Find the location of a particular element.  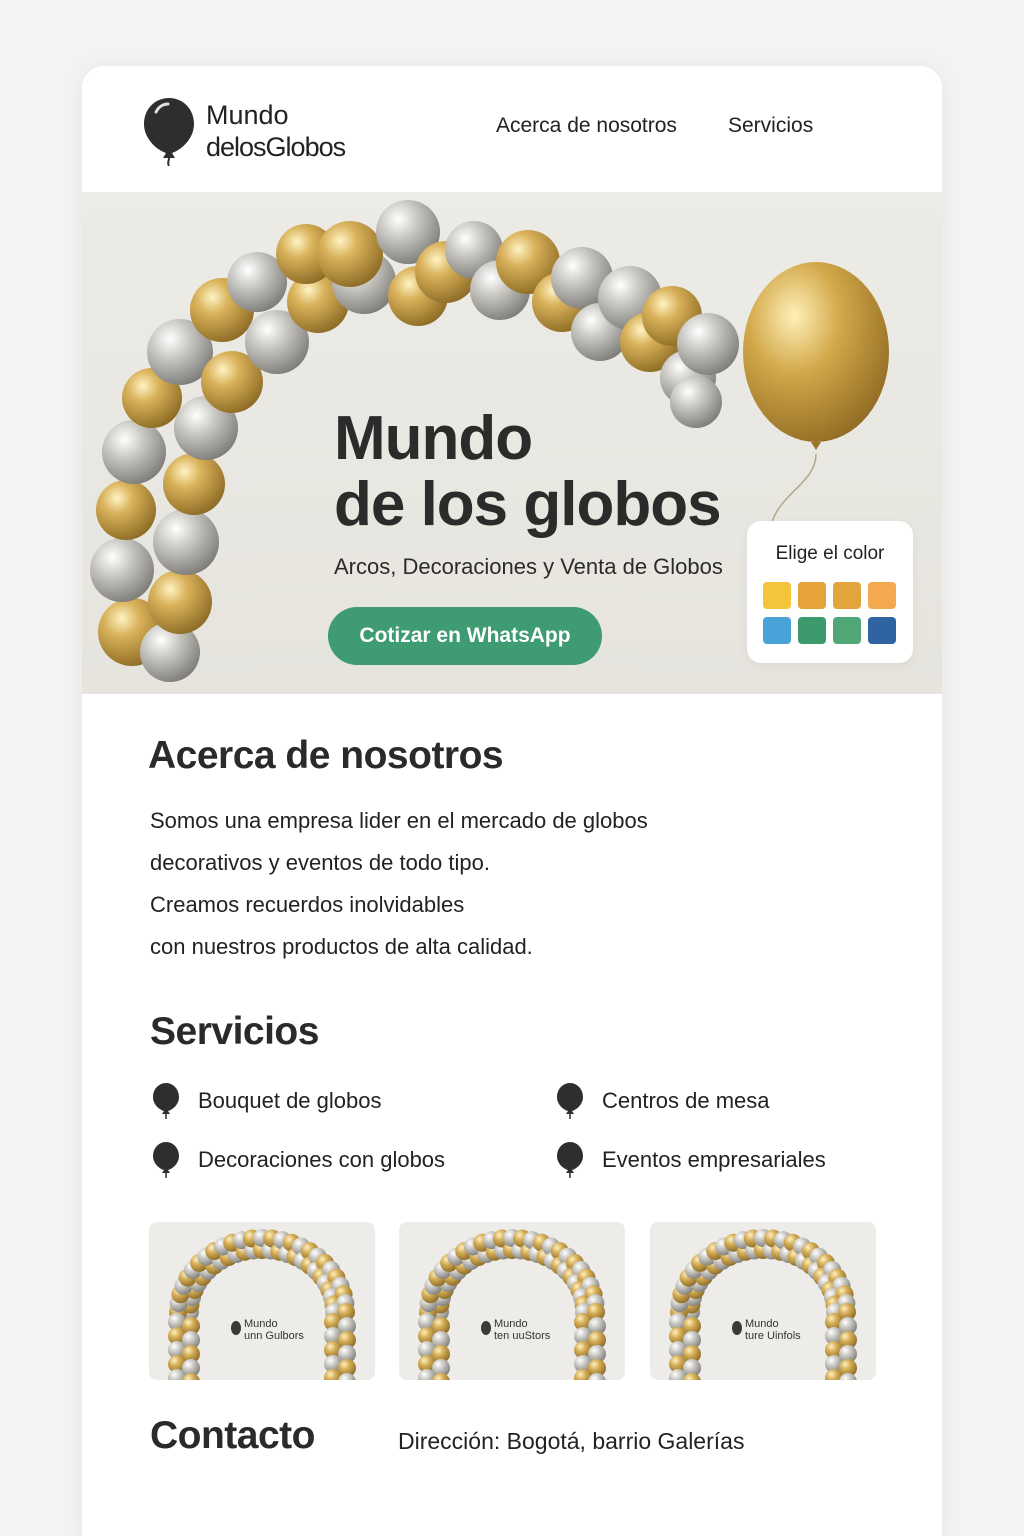

gallery-arch-image: Mundoten uuStors is located at coordinates (512, 1304).